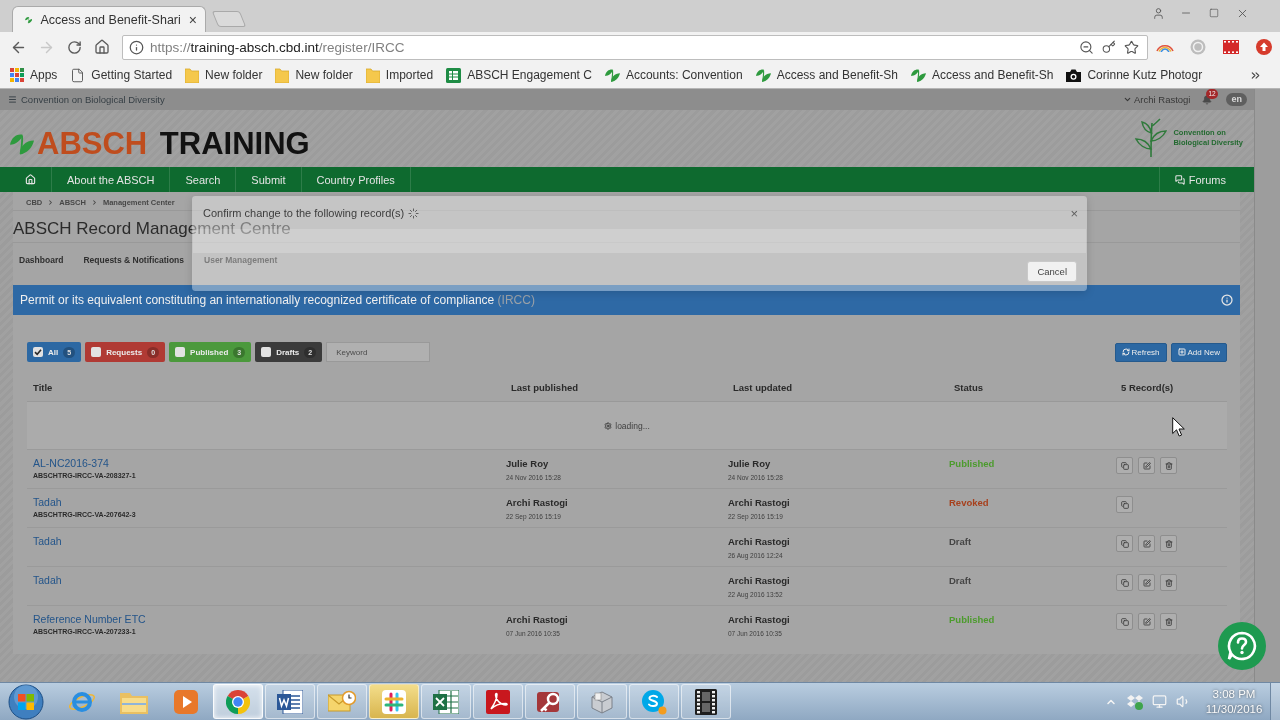 The height and width of the screenshot is (720, 1280). I want to click on new-tab-button, so click(229, 19).